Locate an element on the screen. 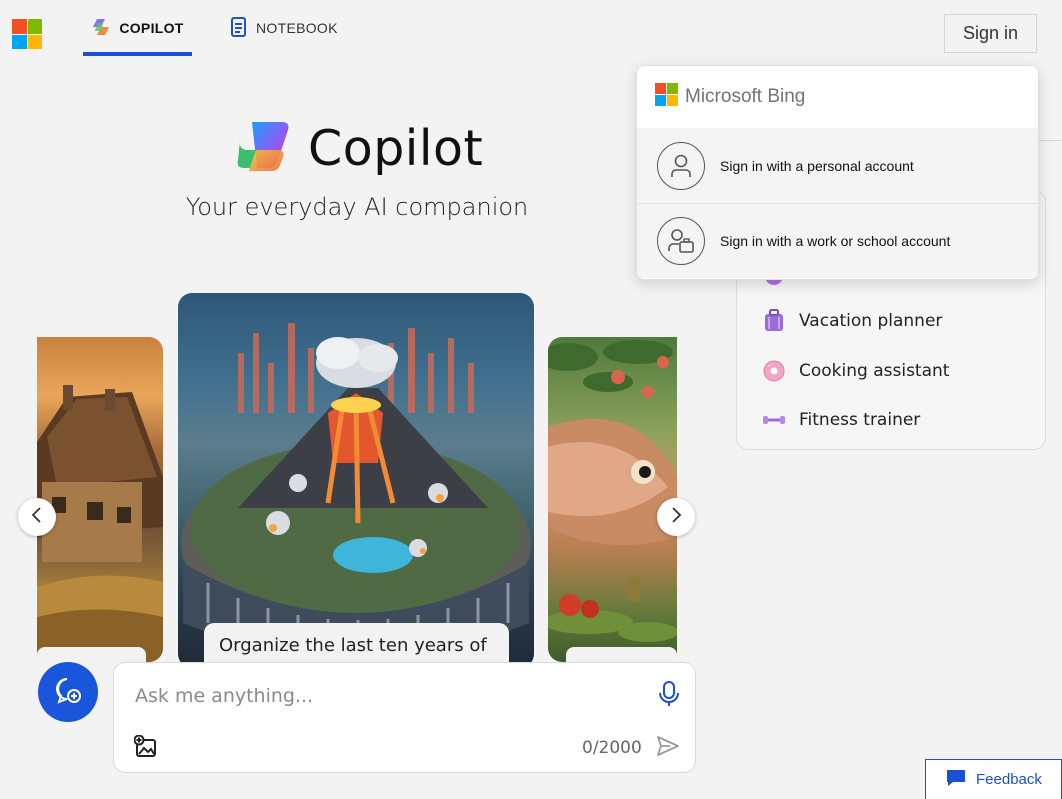 The width and height of the screenshot is (1062, 799). microphone-icon is located at coordinates (669, 696).